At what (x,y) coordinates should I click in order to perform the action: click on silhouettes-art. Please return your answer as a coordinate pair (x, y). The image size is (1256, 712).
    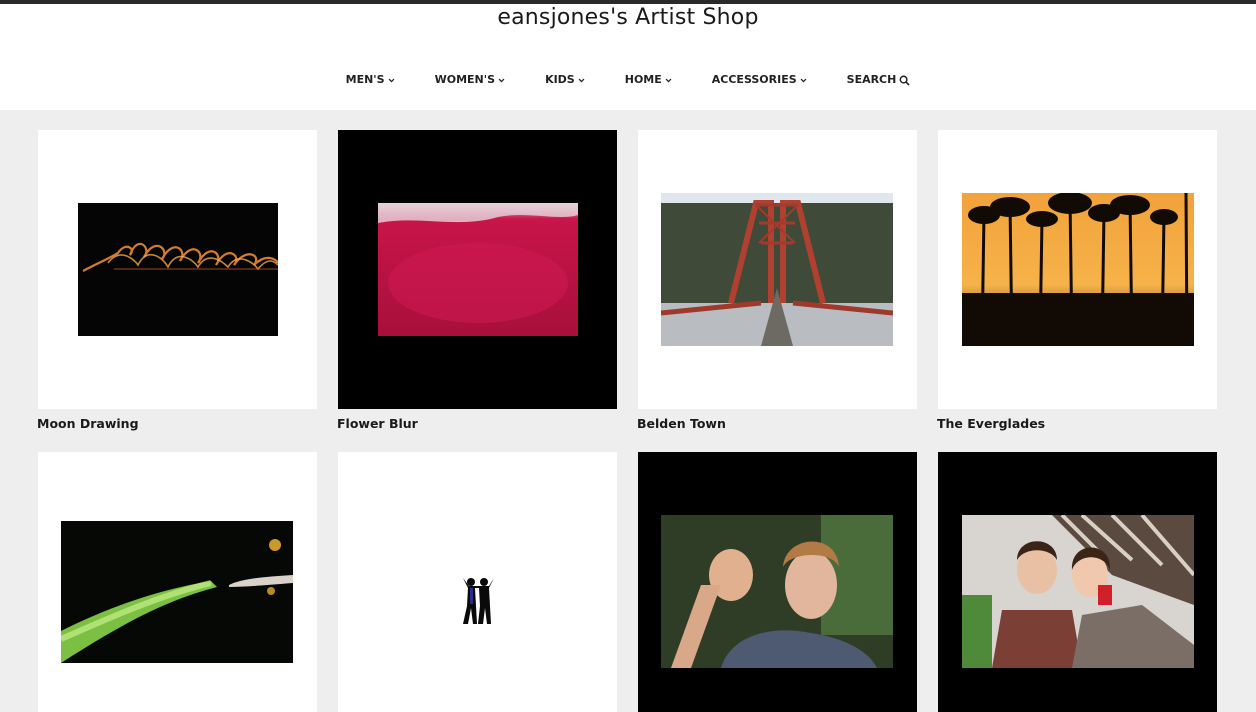
    Looking at the image, I should click on (478, 601).